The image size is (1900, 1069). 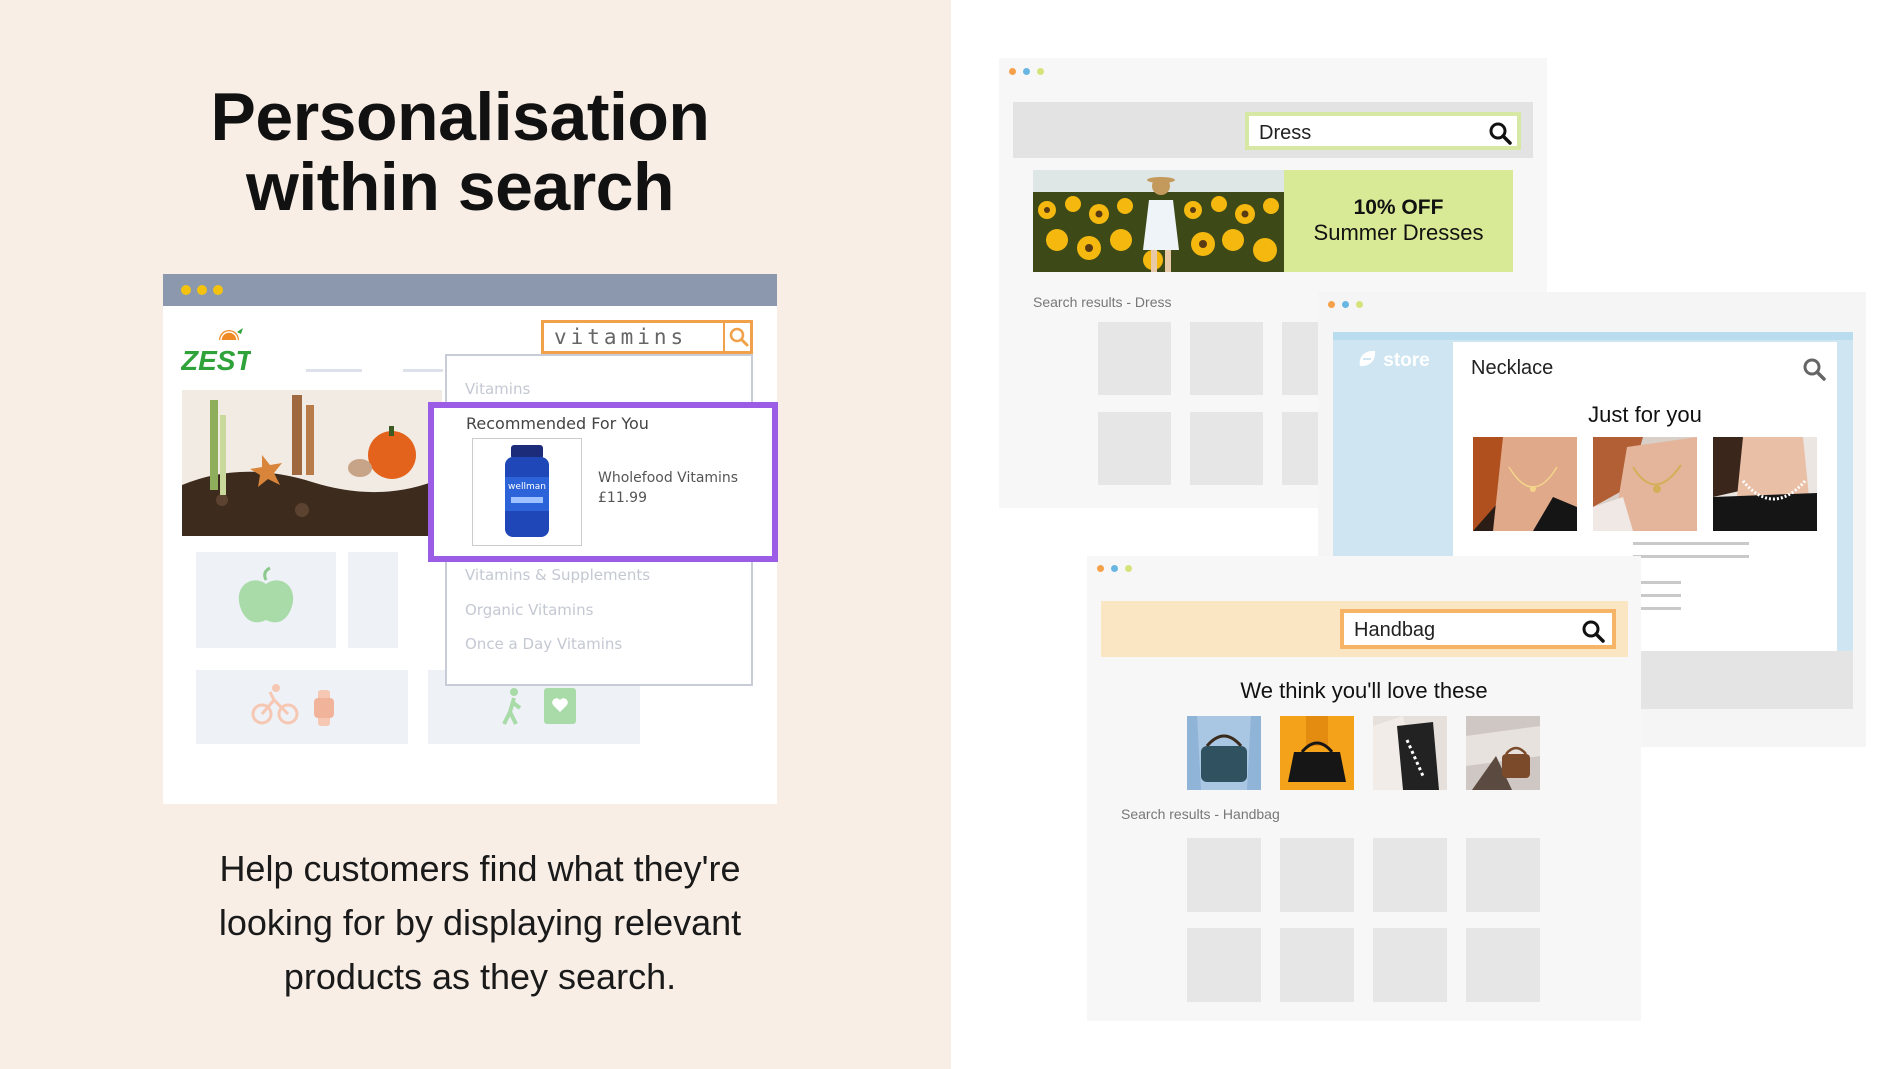 I want to click on suggestion-item: Vitamins, so click(x=497, y=389).